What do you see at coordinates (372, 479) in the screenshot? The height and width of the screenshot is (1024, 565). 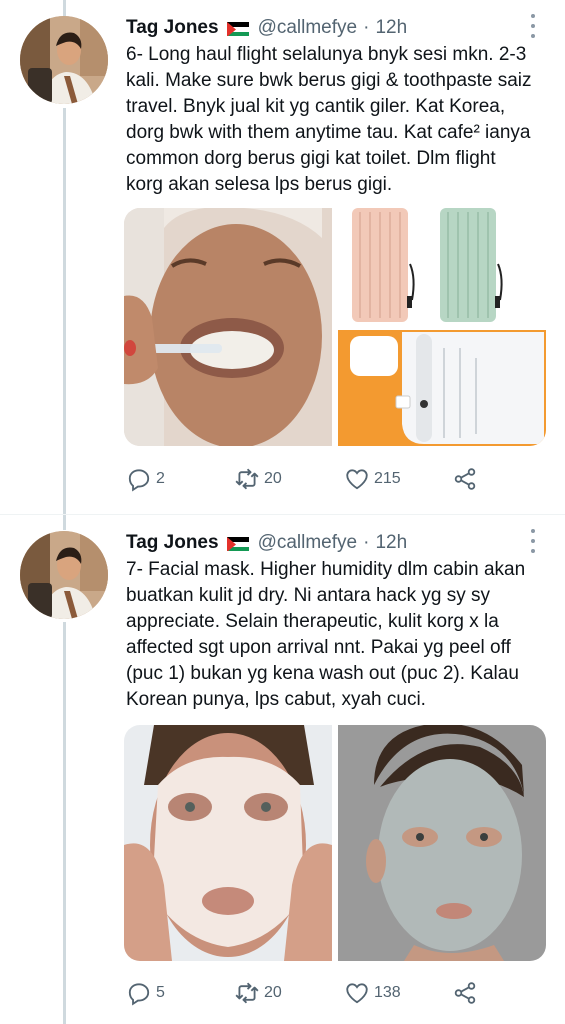 I see `like-button: 215` at bounding box center [372, 479].